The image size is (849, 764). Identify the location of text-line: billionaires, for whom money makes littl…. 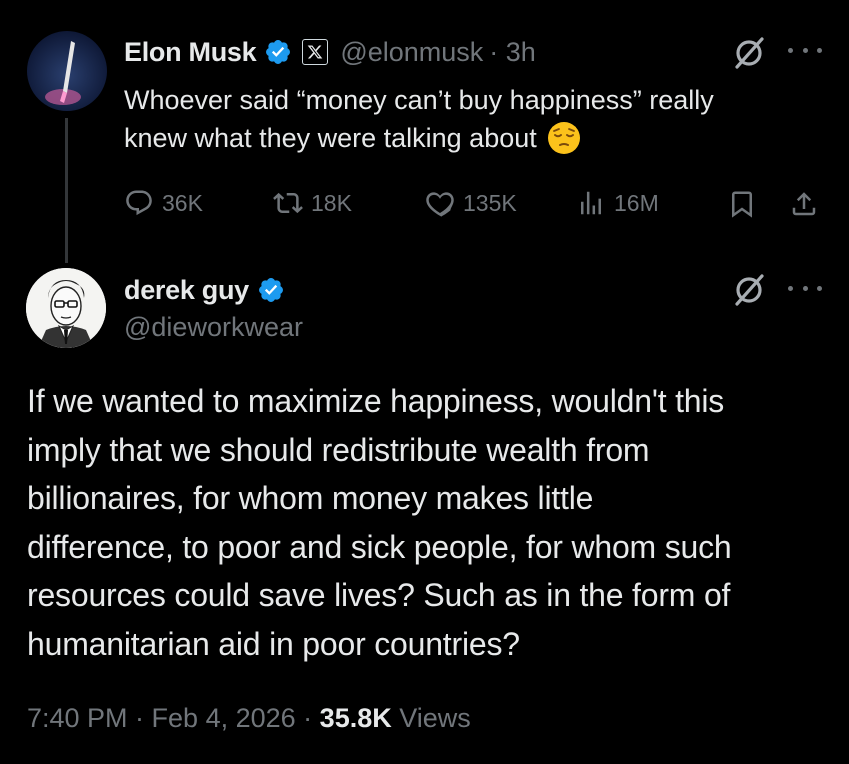
(310, 498).